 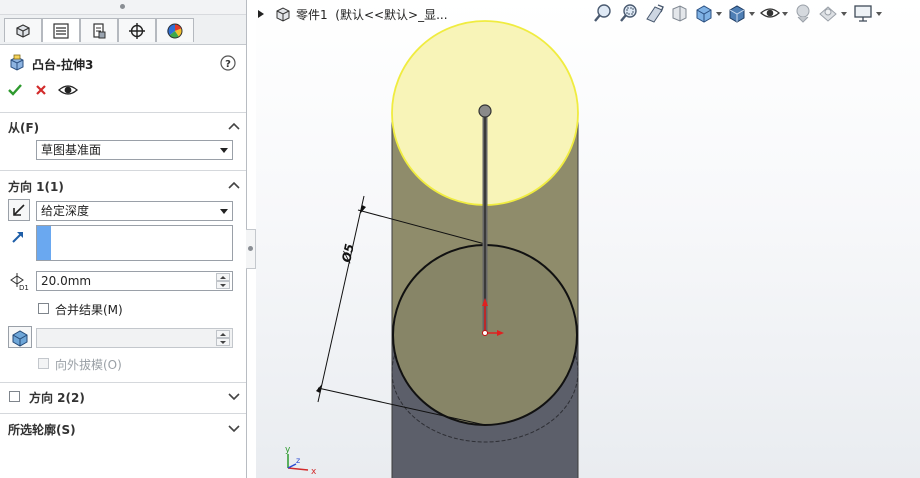 I want to click on drag-handle-knob, so click(x=485, y=111).